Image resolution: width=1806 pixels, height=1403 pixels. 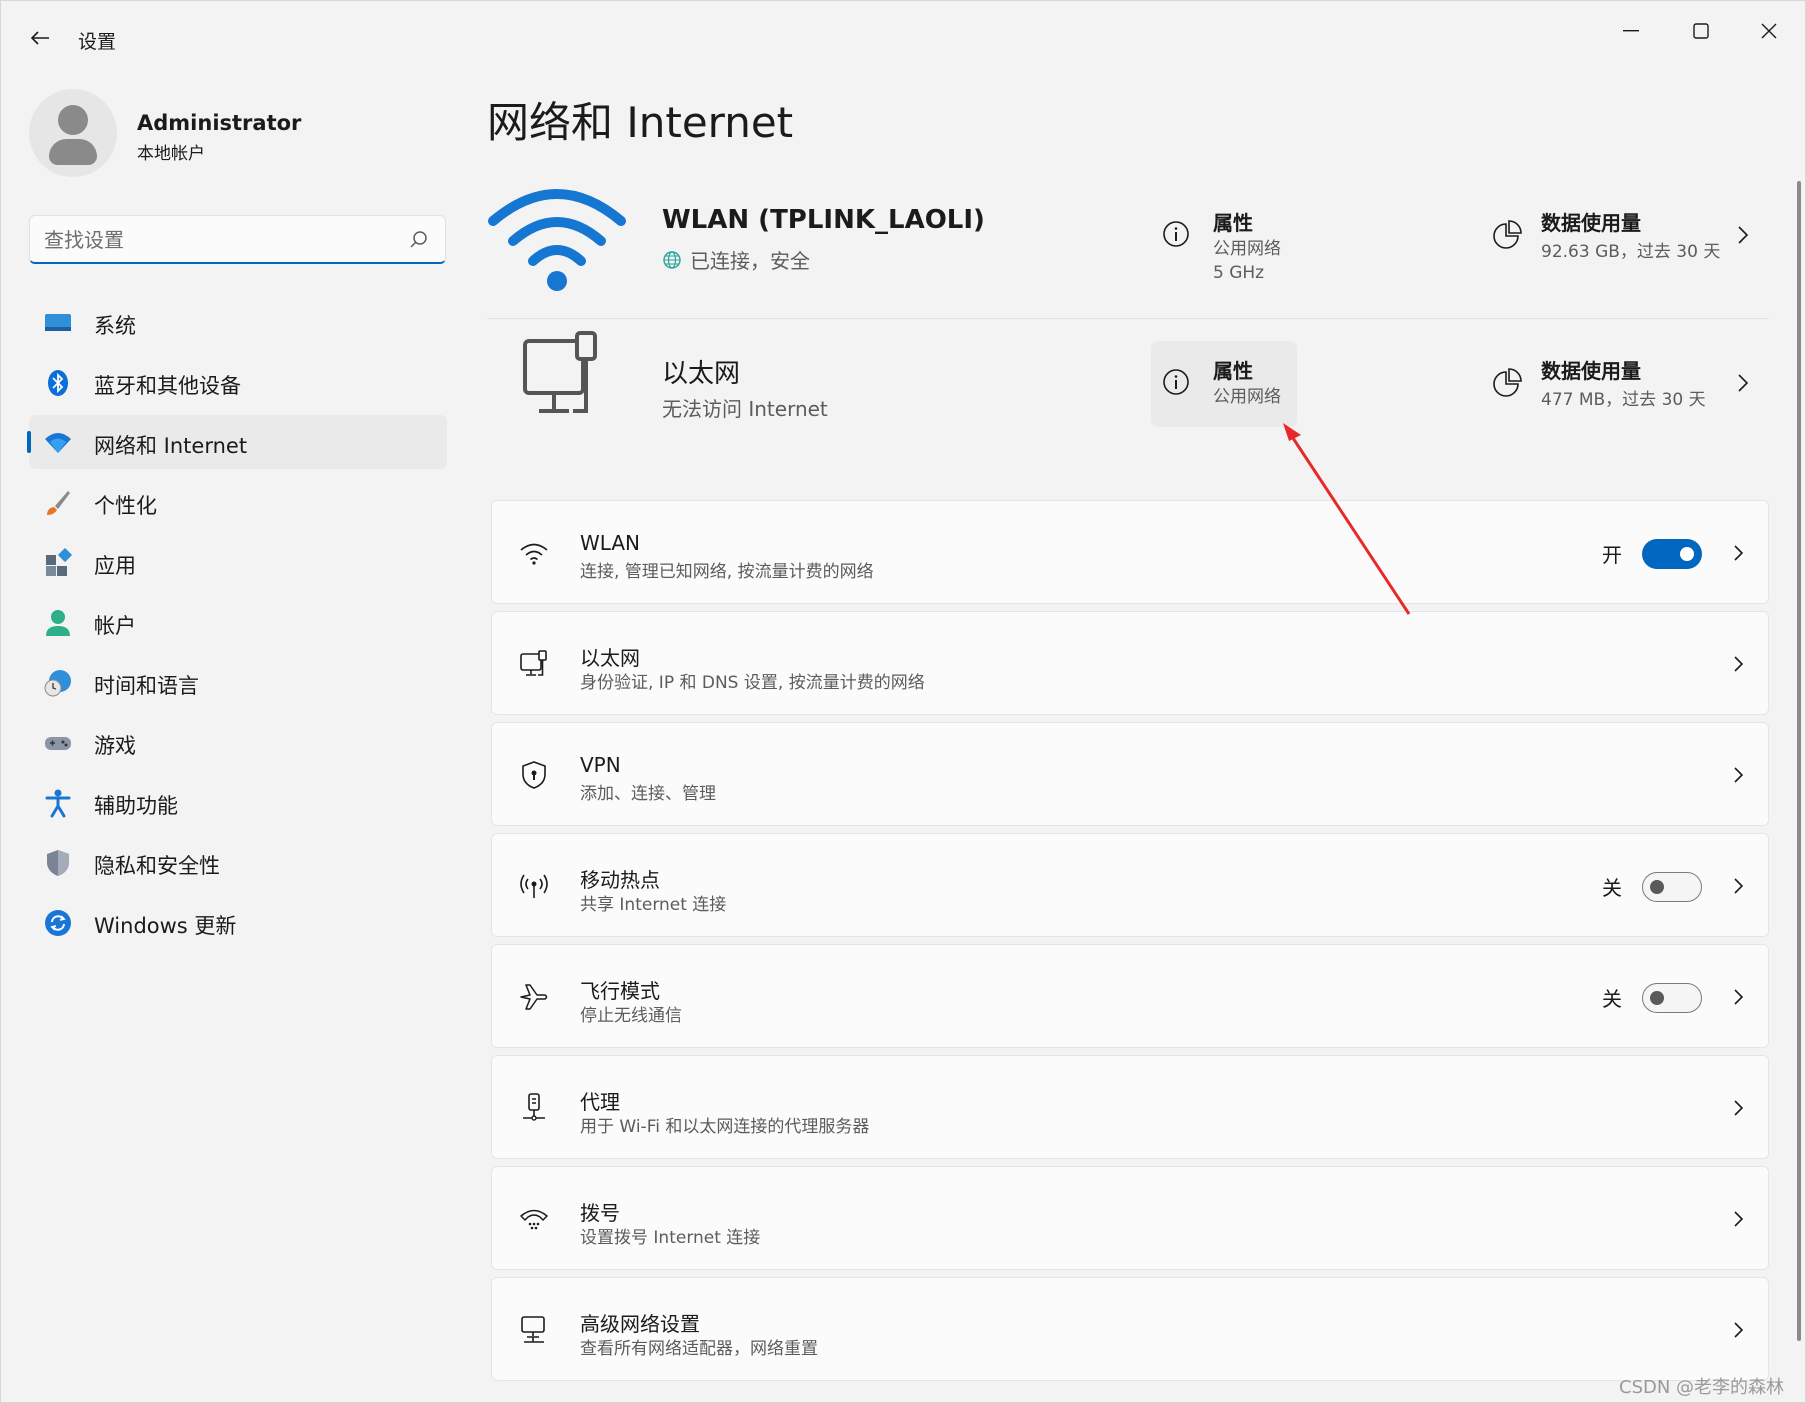 I want to click on sidebar-item-label: 网络和 Internet, so click(x=171, y=446).